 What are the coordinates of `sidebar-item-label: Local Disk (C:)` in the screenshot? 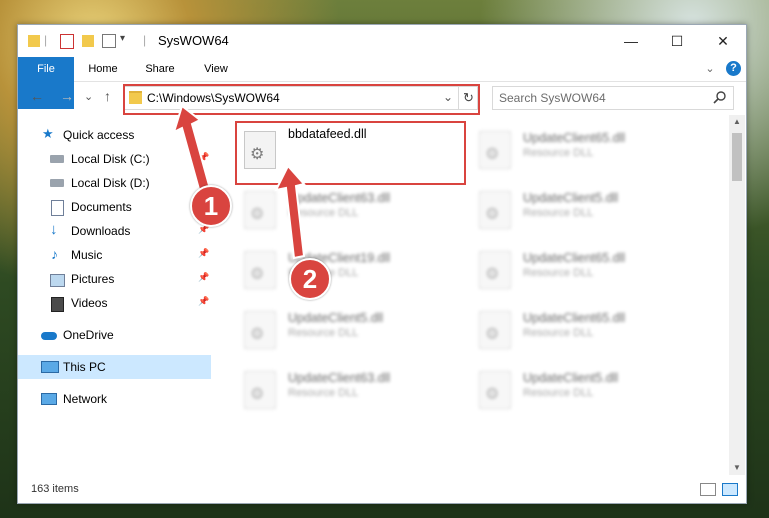 It's located at (110, 159).